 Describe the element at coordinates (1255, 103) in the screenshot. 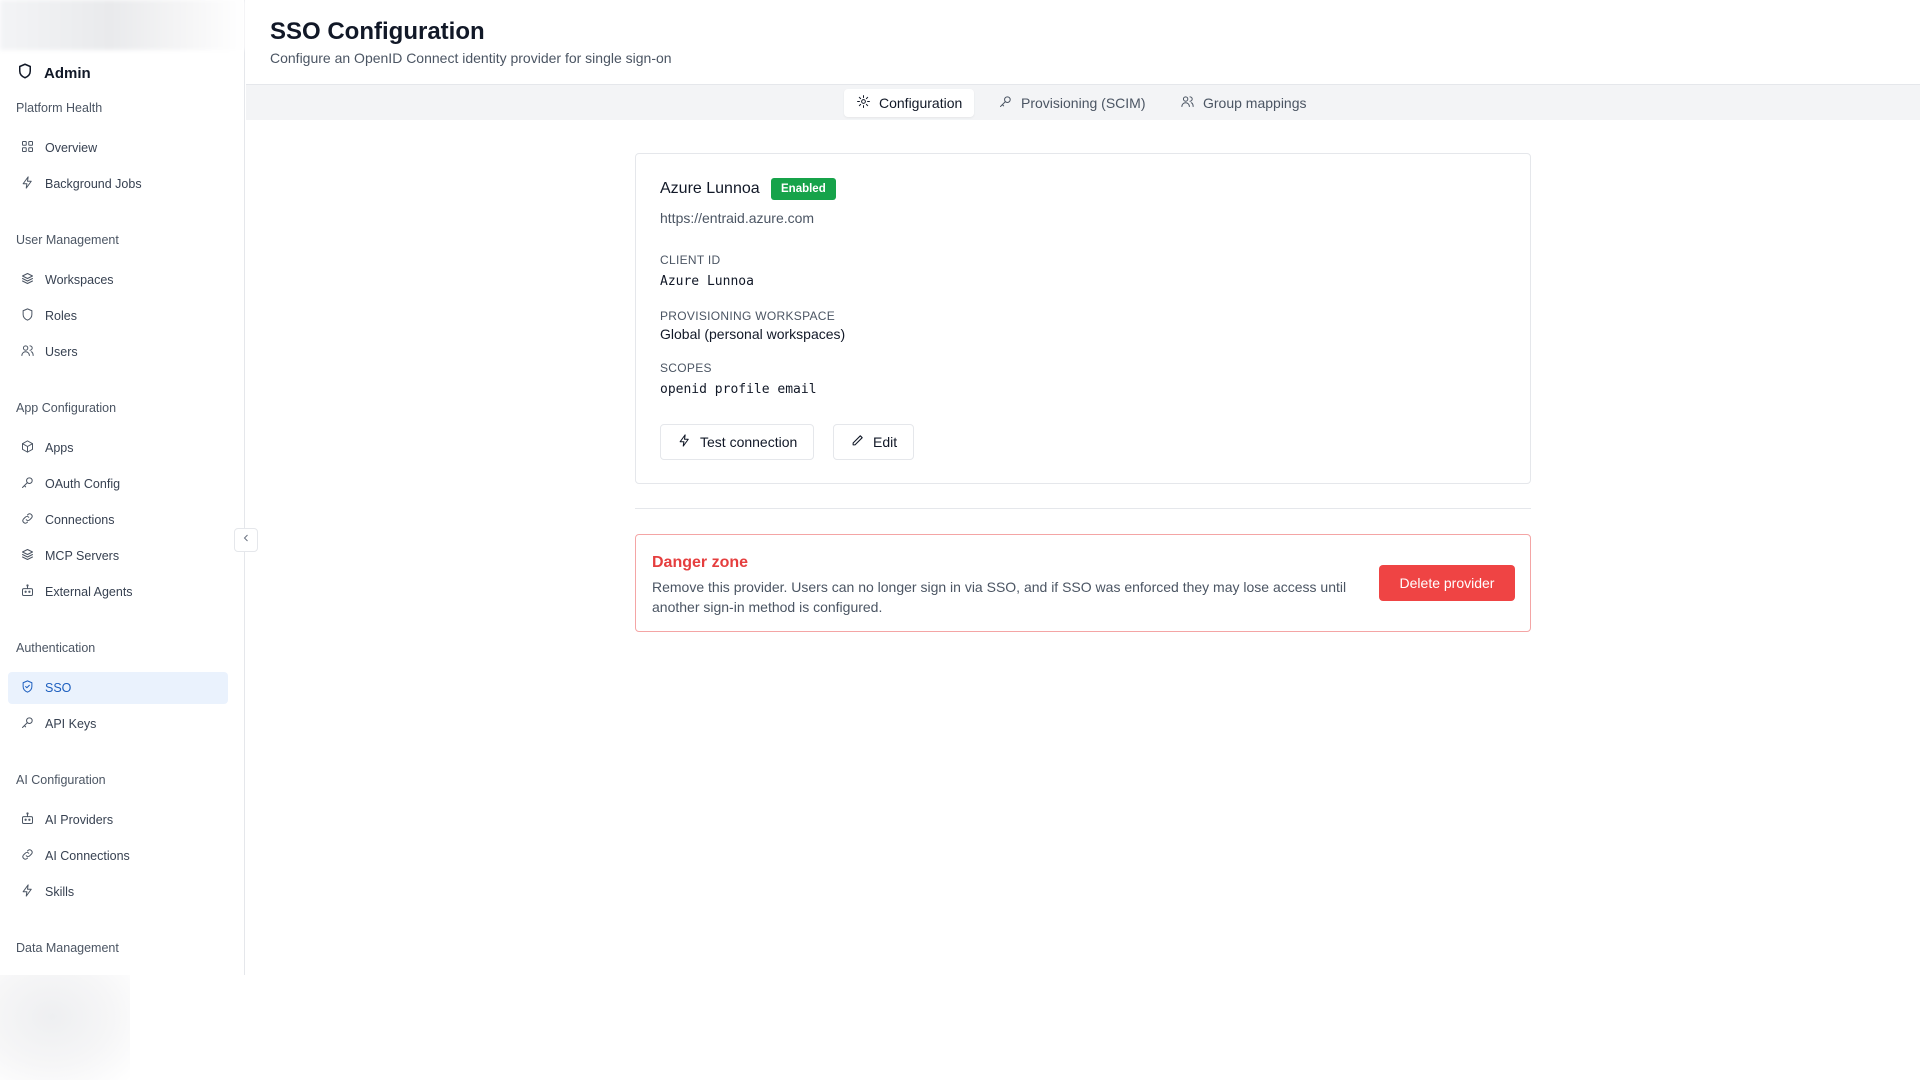

I see `tab-label: Group mappings` at that location.